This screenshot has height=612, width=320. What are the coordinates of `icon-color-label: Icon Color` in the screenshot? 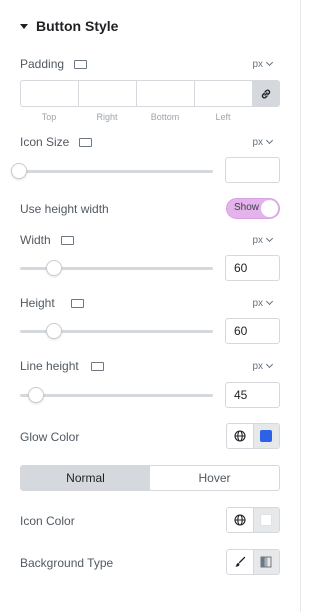 It's located at (47, 521).